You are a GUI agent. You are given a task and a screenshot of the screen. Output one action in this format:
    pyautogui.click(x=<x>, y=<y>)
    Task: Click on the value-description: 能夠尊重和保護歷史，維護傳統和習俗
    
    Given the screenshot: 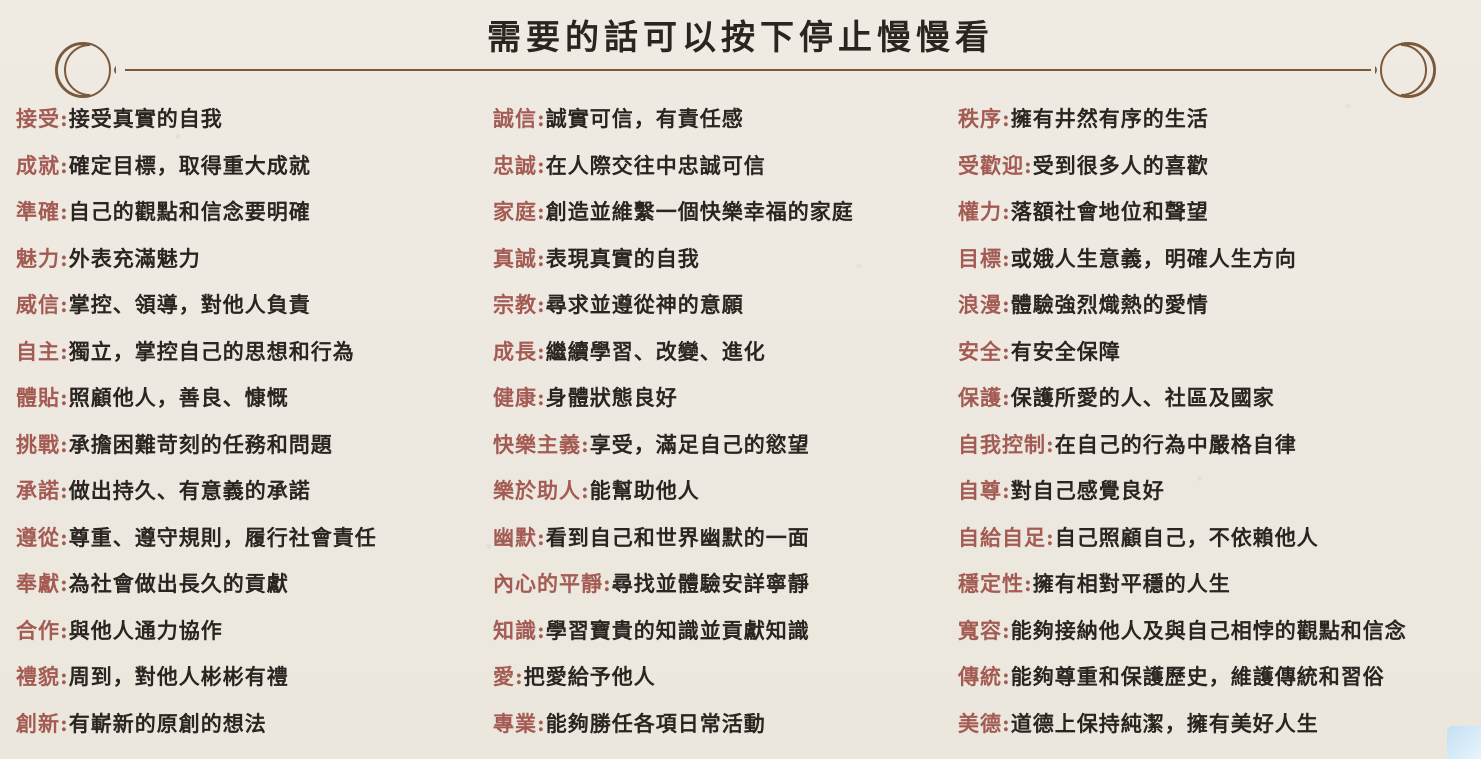 What is the action you would take?
    pyautogui.click(x=1197, y=677)
    